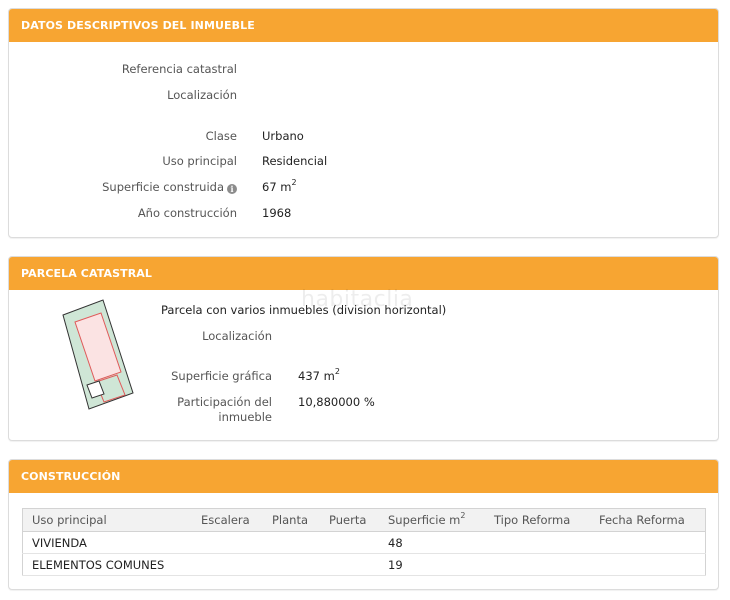 This screenshot has height=600, width=730. I want to click on superficie-construida-value: 67 m2, so click(279, 186).